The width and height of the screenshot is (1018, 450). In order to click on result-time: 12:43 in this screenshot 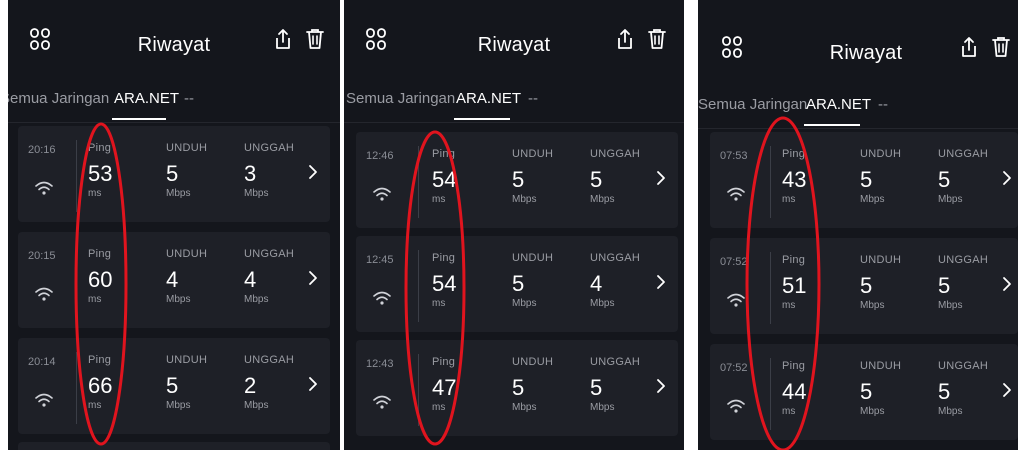, I will do `click(380, 364)`.